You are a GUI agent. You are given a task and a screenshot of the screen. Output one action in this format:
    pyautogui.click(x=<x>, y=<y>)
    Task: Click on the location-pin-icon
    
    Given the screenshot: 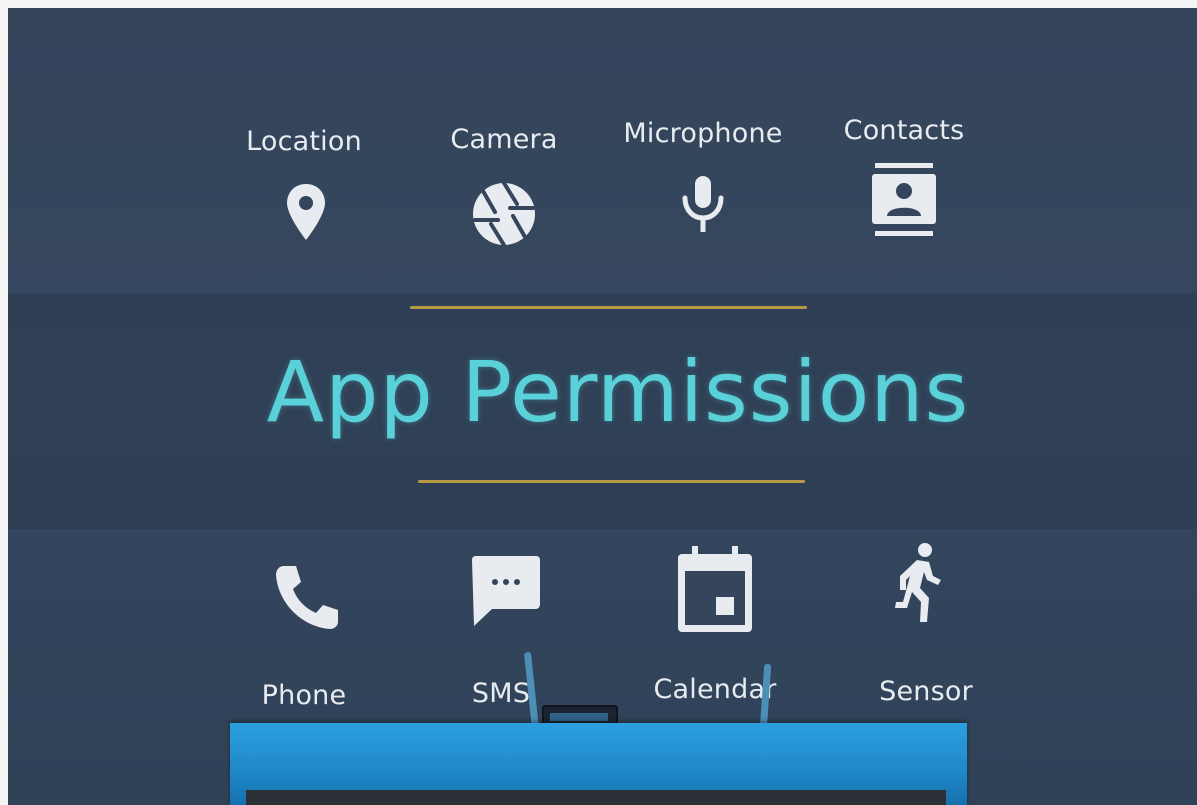 What is the action you would take?
    pyautogui.click(x=306, y=212)
    